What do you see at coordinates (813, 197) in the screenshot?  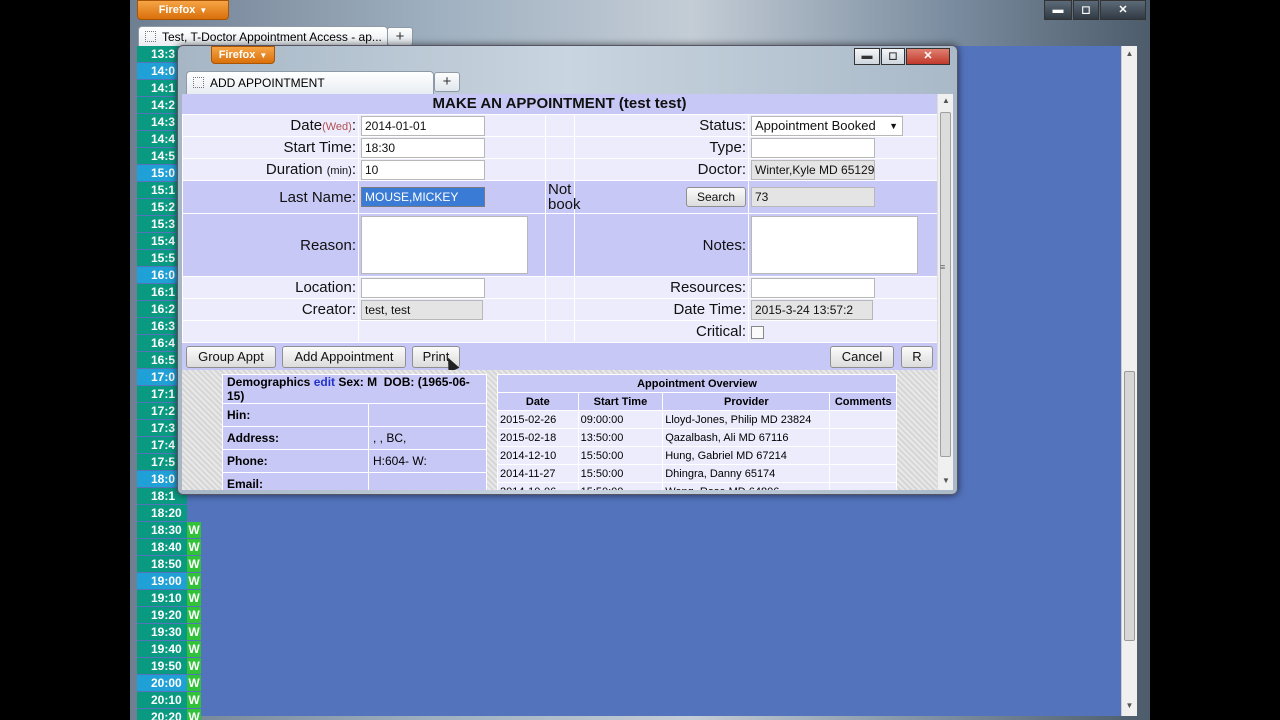 I see `demographic-number-input: 73` at bounding box center [813, 197].